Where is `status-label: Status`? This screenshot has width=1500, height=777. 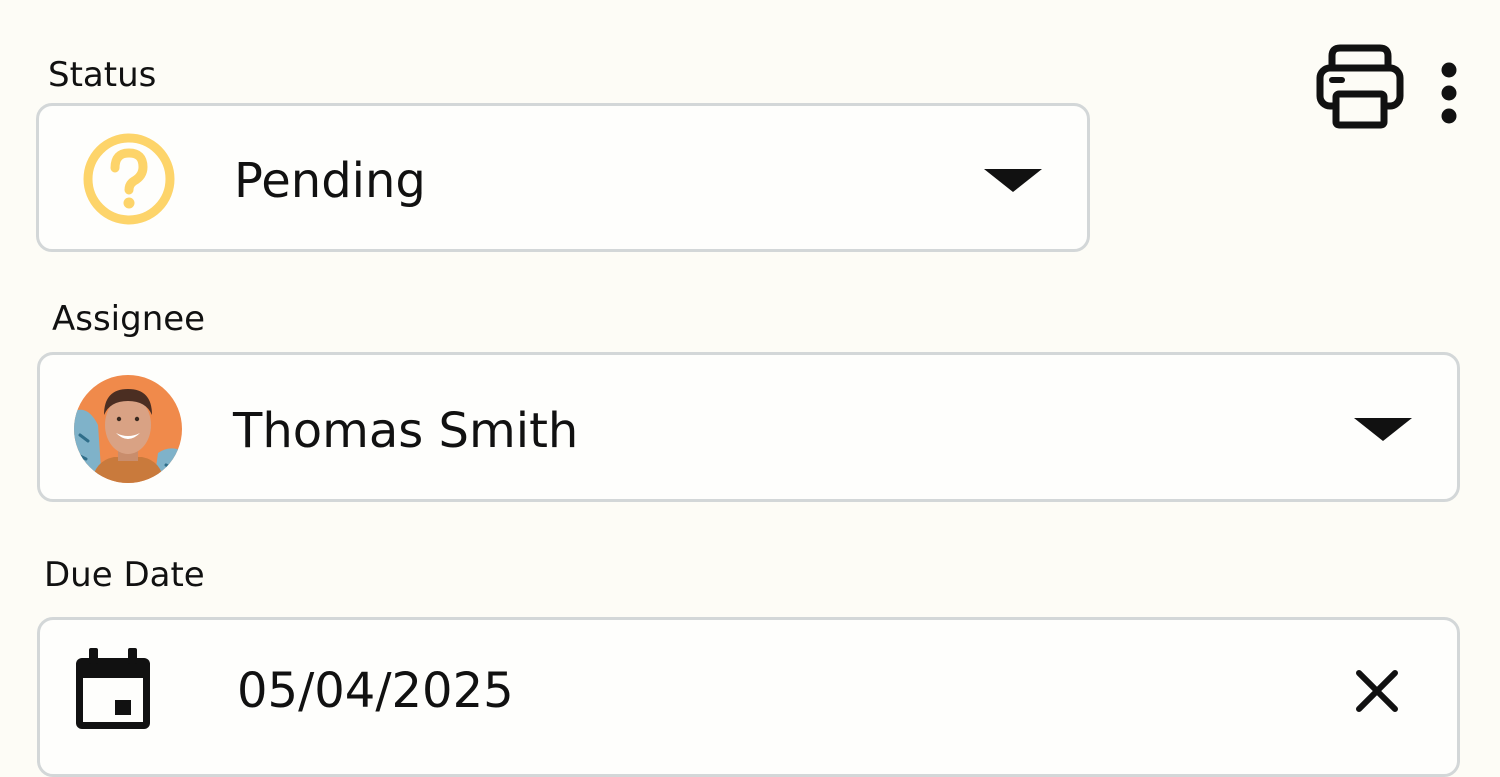
status-label: Status is located at coordinates (102, 75).